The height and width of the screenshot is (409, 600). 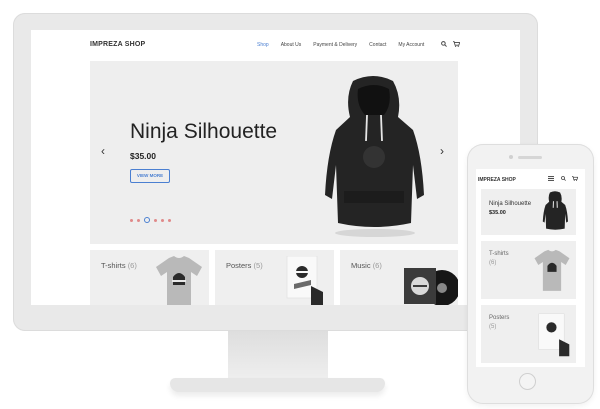 What do you see at coordinates (204, 131) in the screenshot?
I see `hero-title: Ninja Silhouette` at bounding box center [204, 131].